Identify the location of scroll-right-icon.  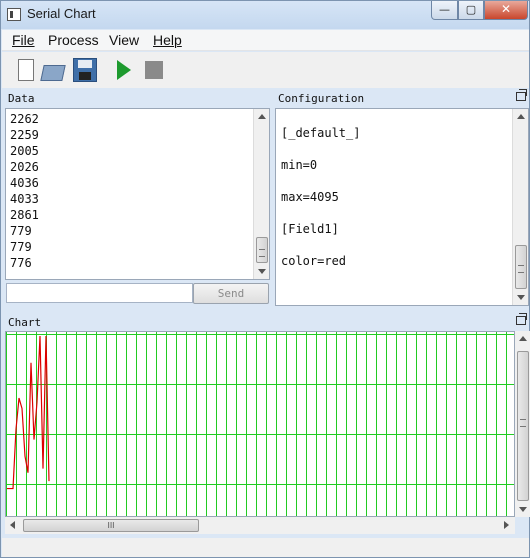
(506, 525).